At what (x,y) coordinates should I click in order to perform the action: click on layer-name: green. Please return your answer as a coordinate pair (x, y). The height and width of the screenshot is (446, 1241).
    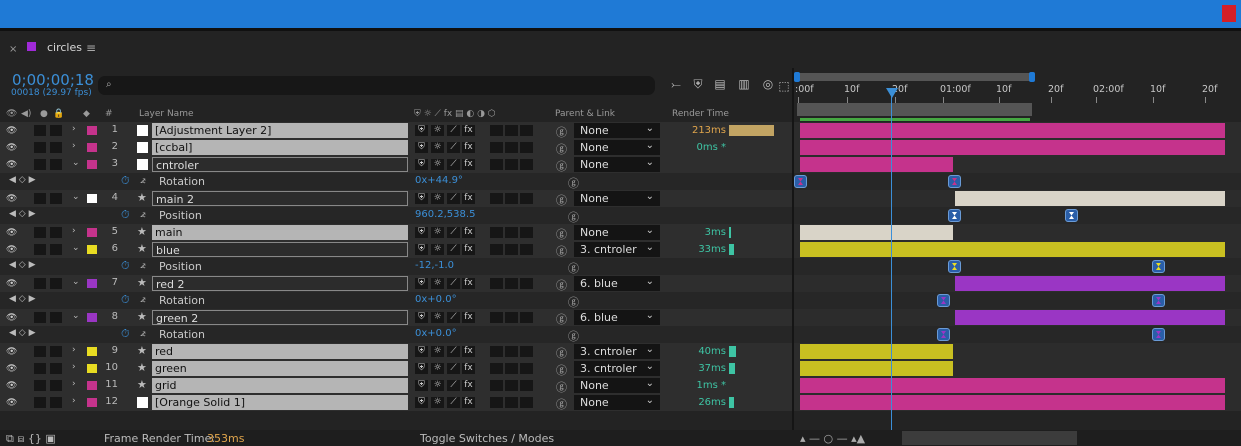
    Looking at the image, I should click on (280, 368).